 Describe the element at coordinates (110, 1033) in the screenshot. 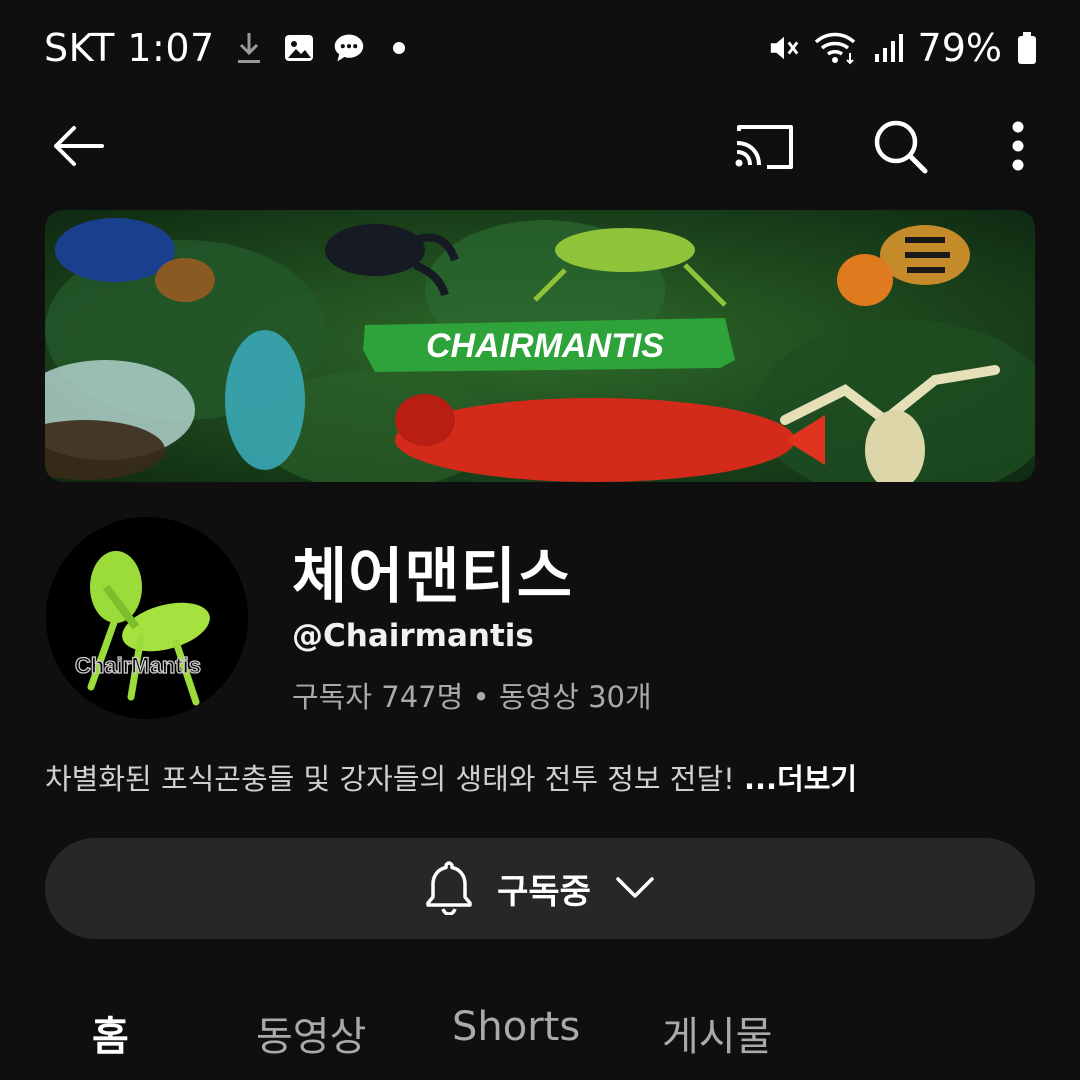

I see `tab-home: 홈` at that location.